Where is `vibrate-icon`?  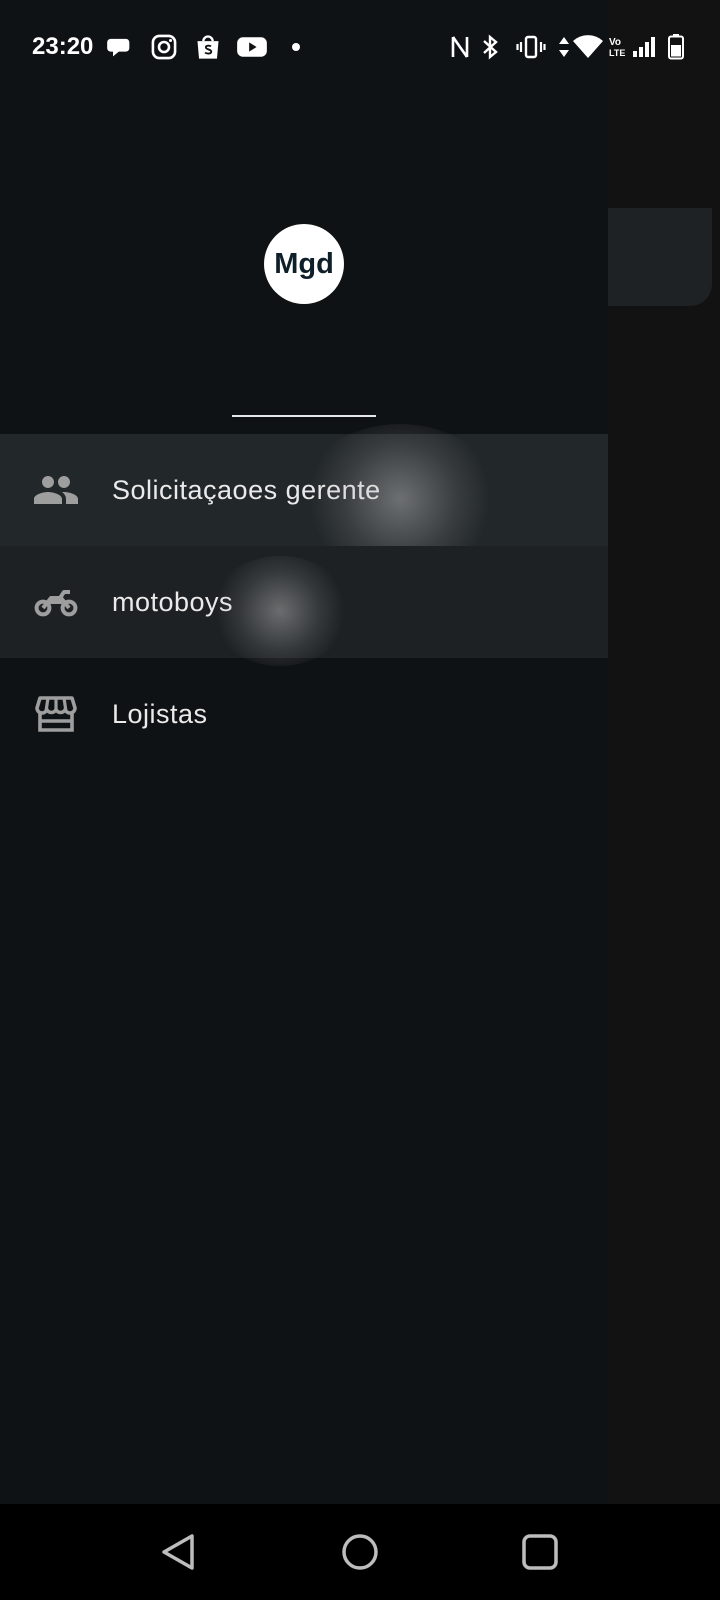 vibrate-icon is located at coordinates (531, 47).